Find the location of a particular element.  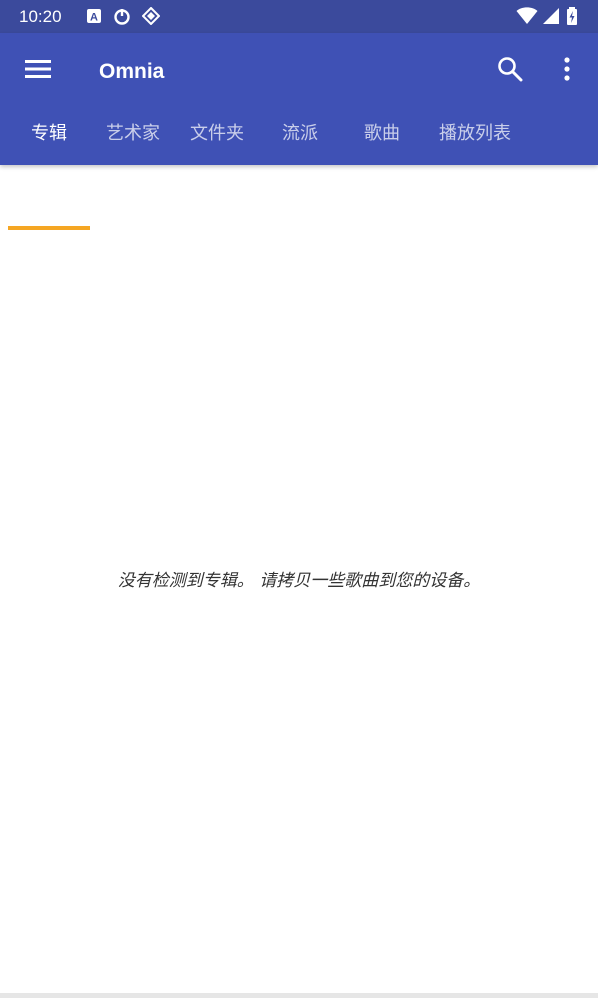

tab-artists: 艺术家 is located at coordinates (133, 132).